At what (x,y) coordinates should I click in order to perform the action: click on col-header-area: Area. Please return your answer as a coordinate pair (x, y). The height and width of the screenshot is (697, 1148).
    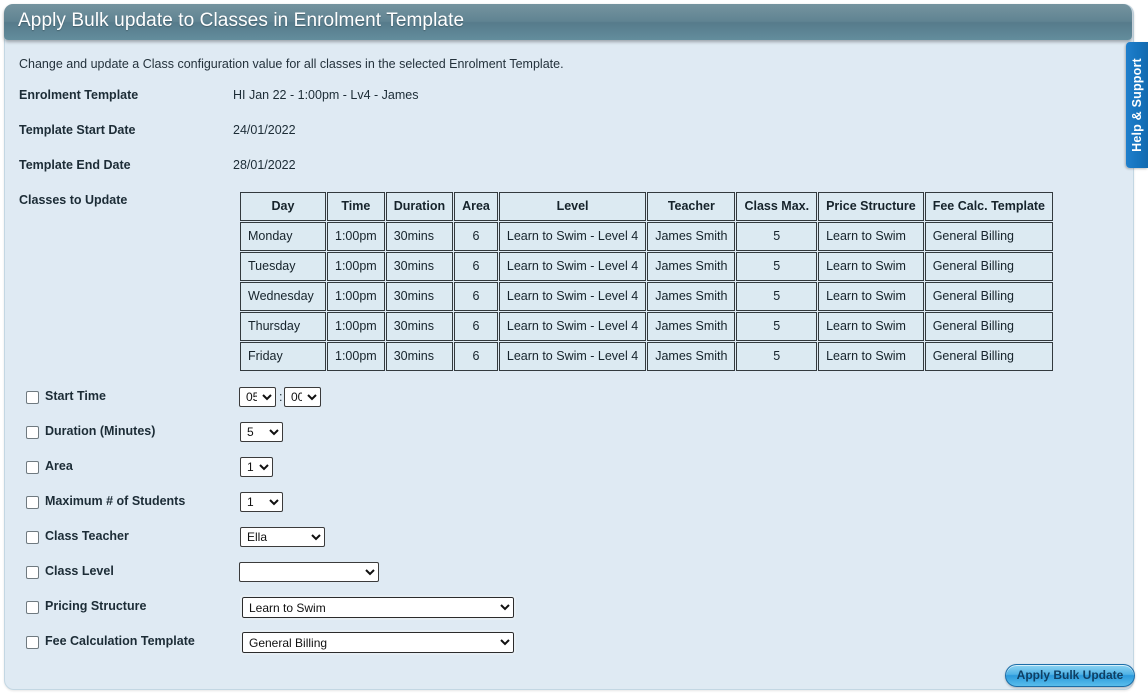
    Looking at the image, I should click on (476, 206).